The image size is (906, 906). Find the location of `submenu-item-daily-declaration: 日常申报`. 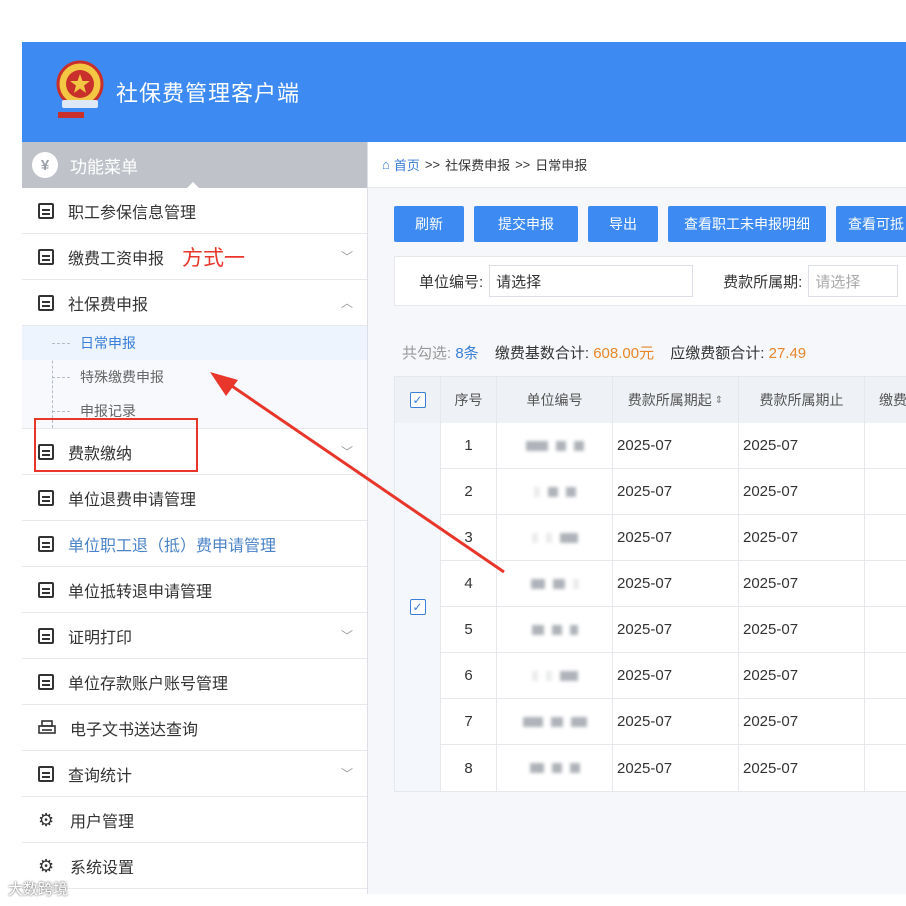

submenu-item-daily-declaration: 日常申报 is located at coordinates (194, 343).